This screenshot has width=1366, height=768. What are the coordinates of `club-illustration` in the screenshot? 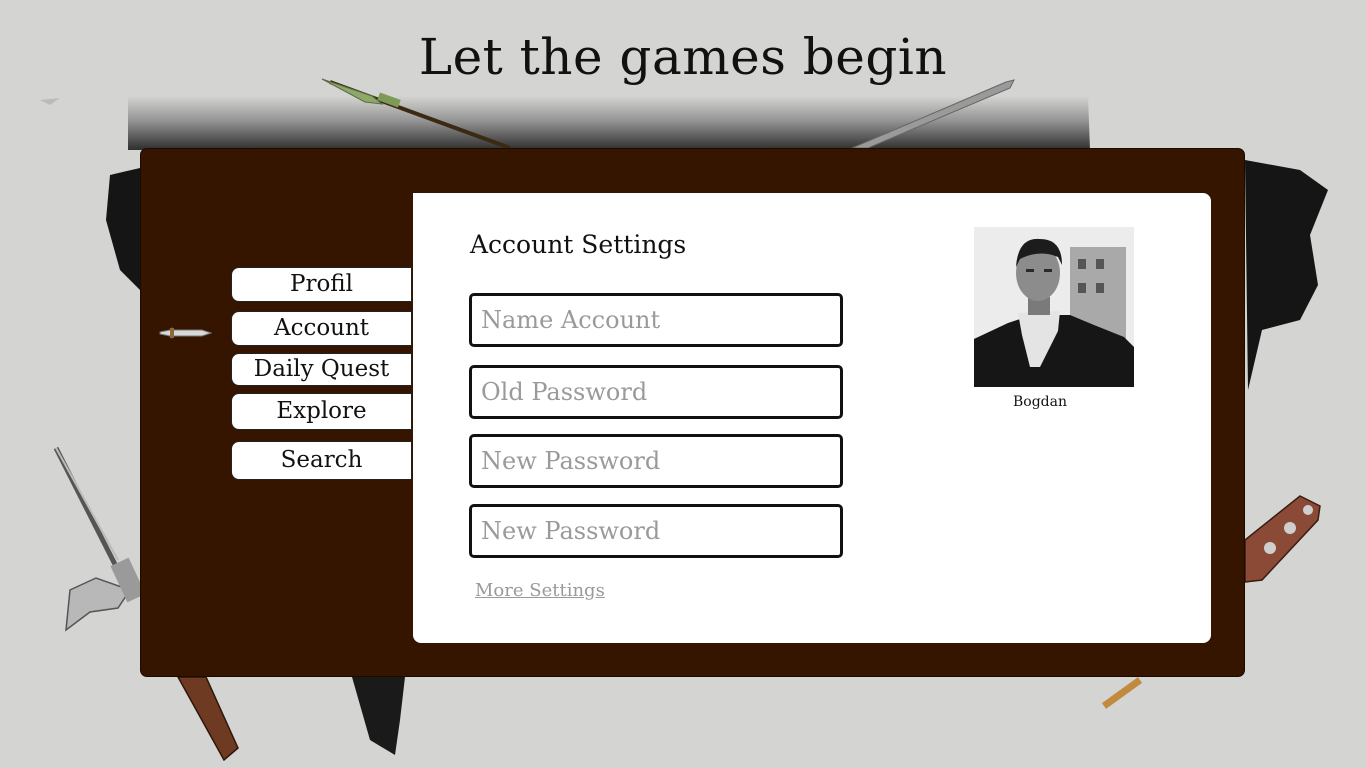 It's located at (207, 719).